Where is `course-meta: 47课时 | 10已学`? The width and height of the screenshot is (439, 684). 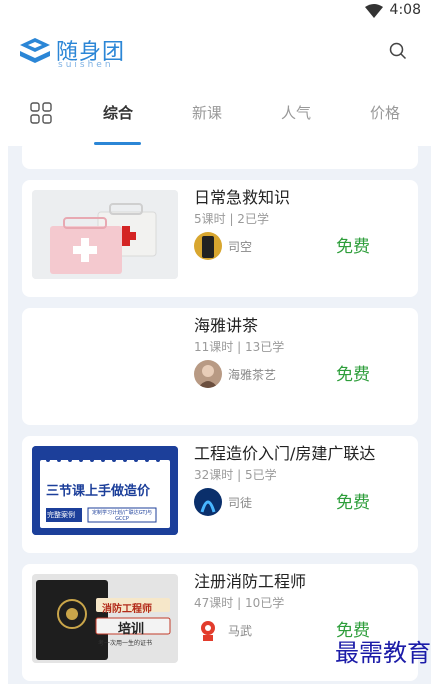 course-meta: 47课时 | 10已学 is located at coordinates (239, 603).